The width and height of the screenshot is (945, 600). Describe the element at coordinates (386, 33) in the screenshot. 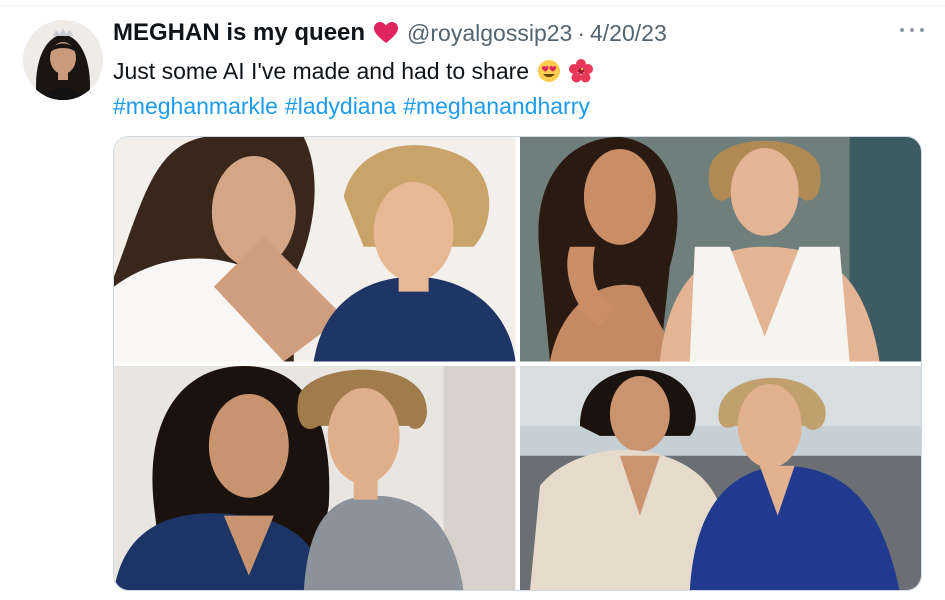

I see `heart-icon` at that location.